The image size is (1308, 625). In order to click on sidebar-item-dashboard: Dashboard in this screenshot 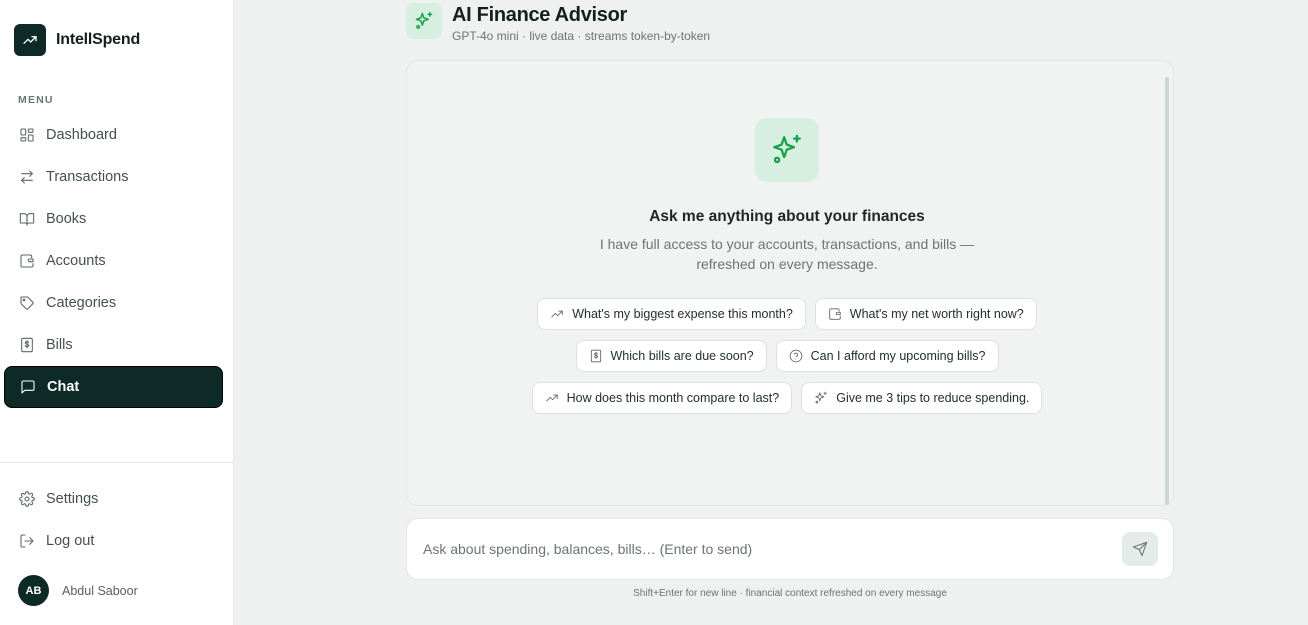, I will do `click(113, 135)`.